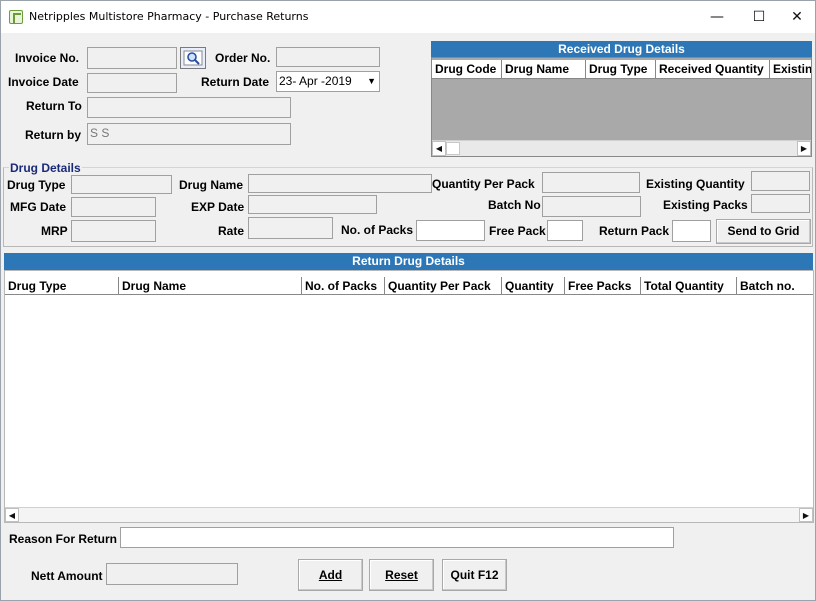 The height and width of the screenshot is (601, 816). What do you see at coordinates (621, 148) in the screenshot?
I see `received-grid-hscrollbar: ◀ ▶` at bounding box center [621, 148].